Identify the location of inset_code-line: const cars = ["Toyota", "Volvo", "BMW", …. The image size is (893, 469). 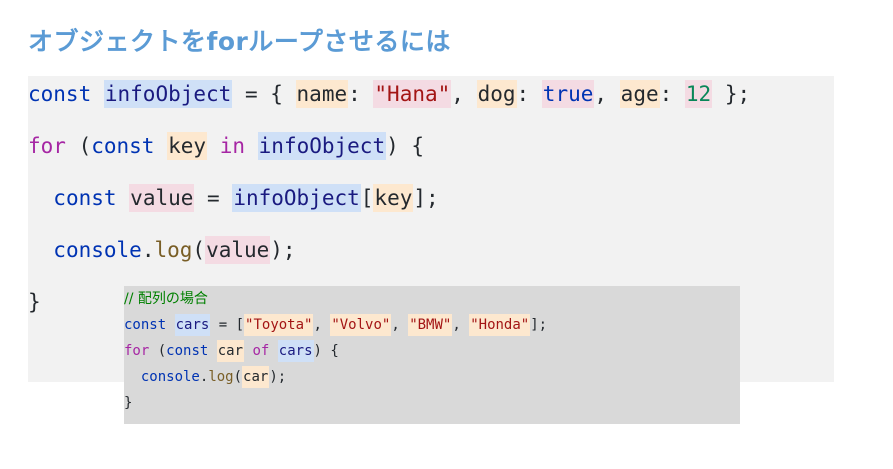
(335, 325).